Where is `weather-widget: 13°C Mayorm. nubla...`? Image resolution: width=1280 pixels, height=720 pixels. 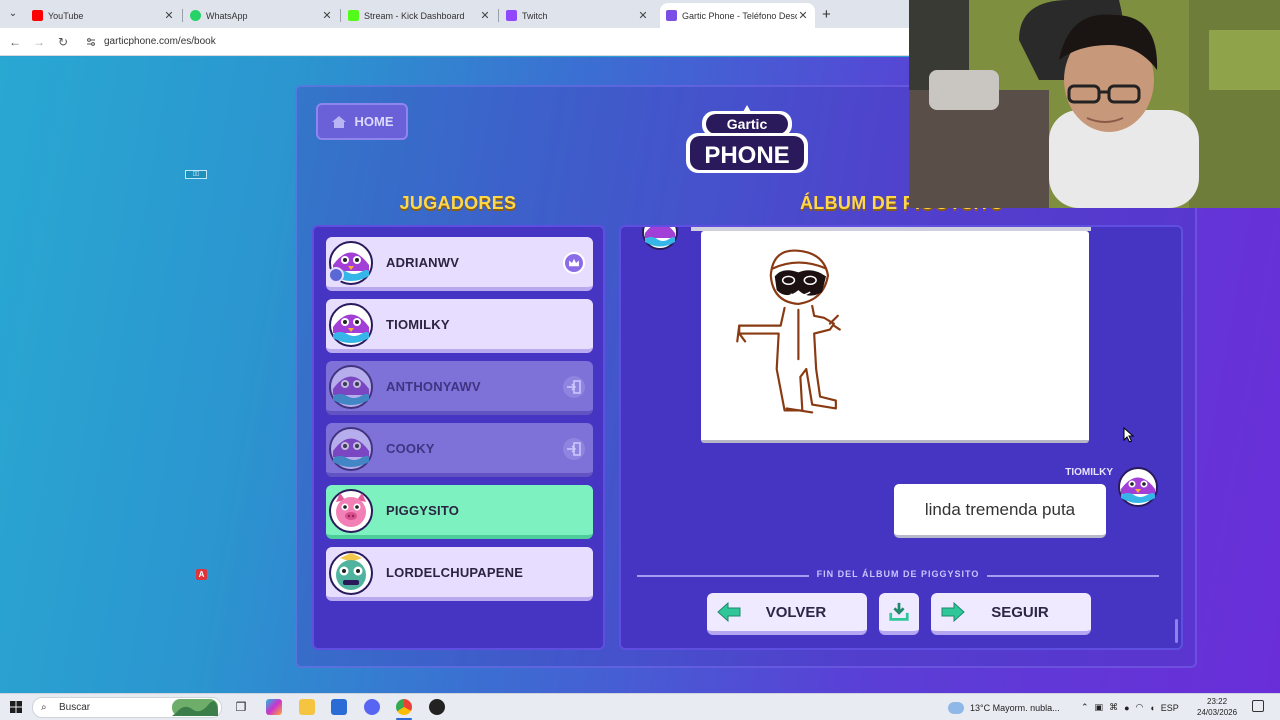 weather-widget: 13°C Mayorm. nubla... is located at coordinates (1004, 707).